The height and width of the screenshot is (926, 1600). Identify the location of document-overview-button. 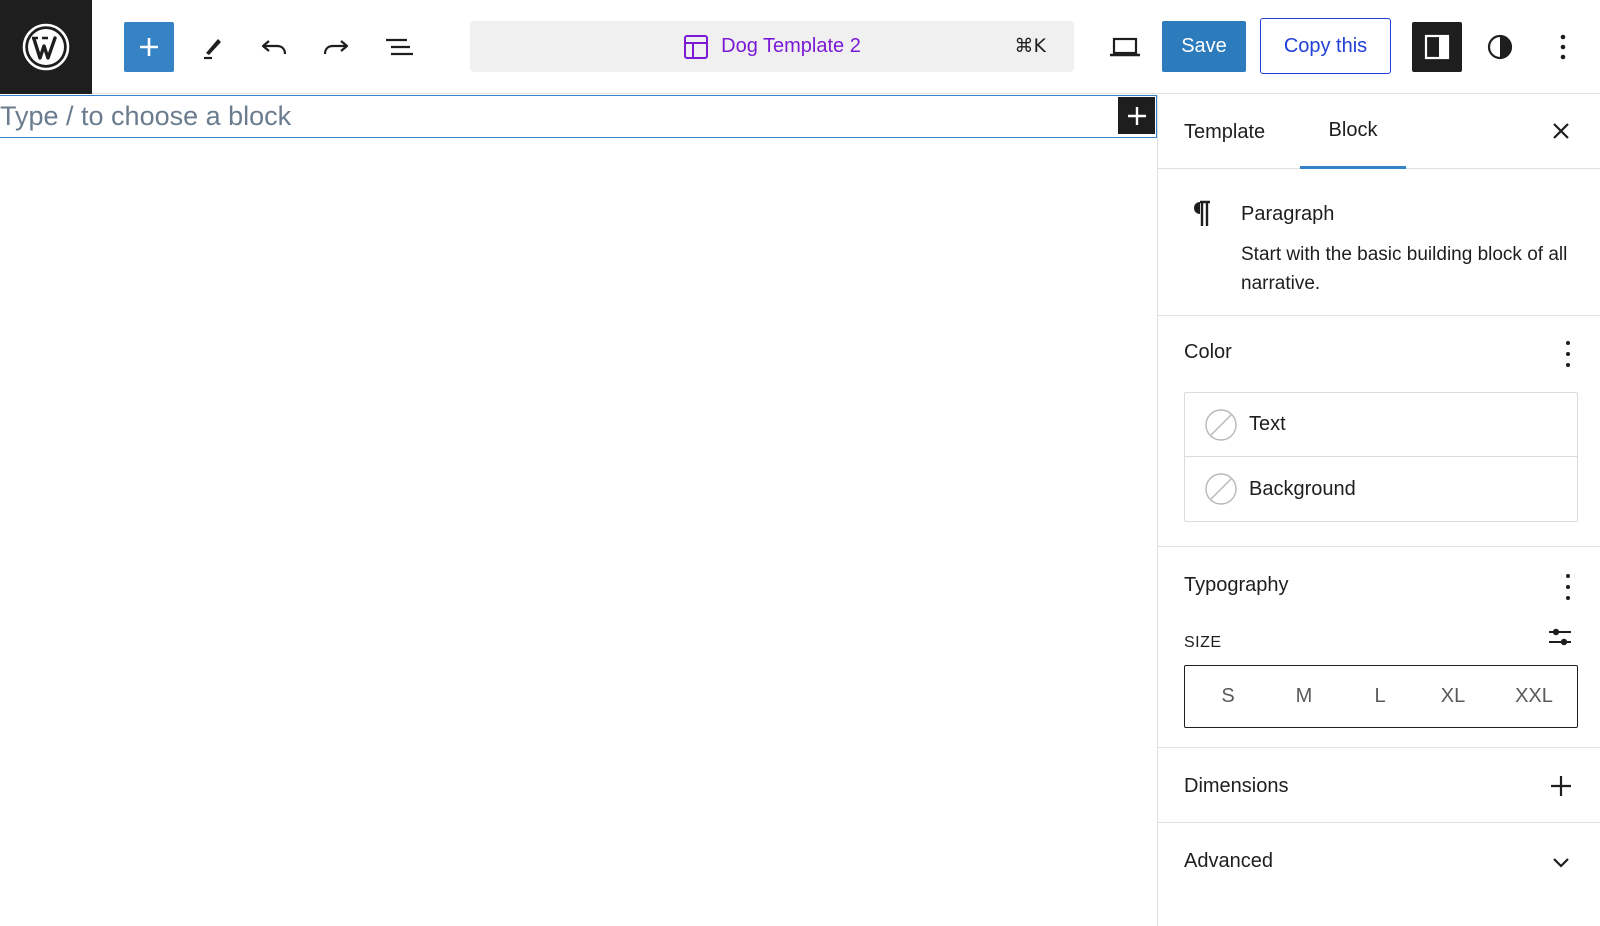
(399, 47).